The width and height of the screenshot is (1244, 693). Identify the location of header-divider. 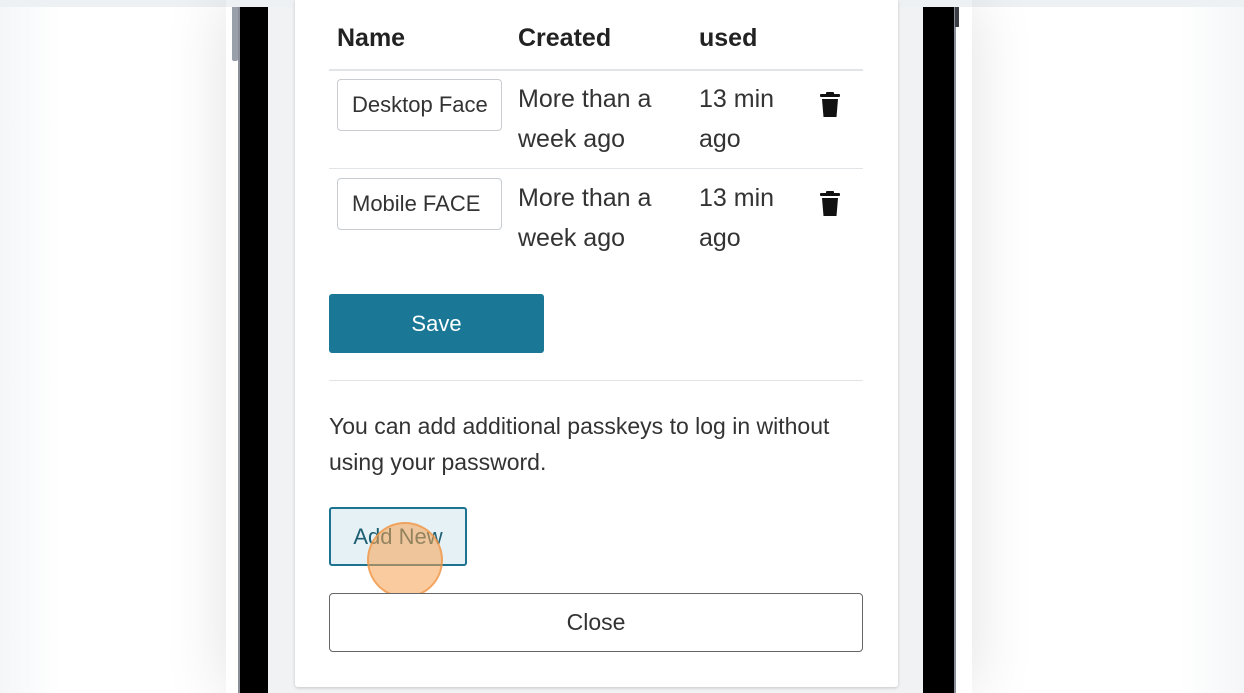
(596, 70).